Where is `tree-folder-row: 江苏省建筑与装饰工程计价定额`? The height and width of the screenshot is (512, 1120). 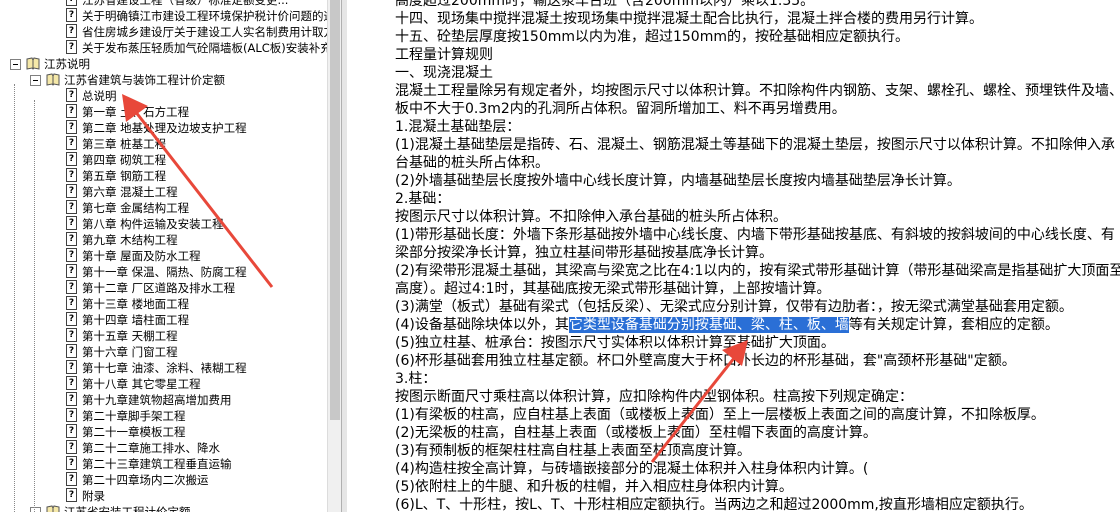 tree-folder-row: 江苏省建筑与装饰工程计价定额 is located at coordinates (163, 80).